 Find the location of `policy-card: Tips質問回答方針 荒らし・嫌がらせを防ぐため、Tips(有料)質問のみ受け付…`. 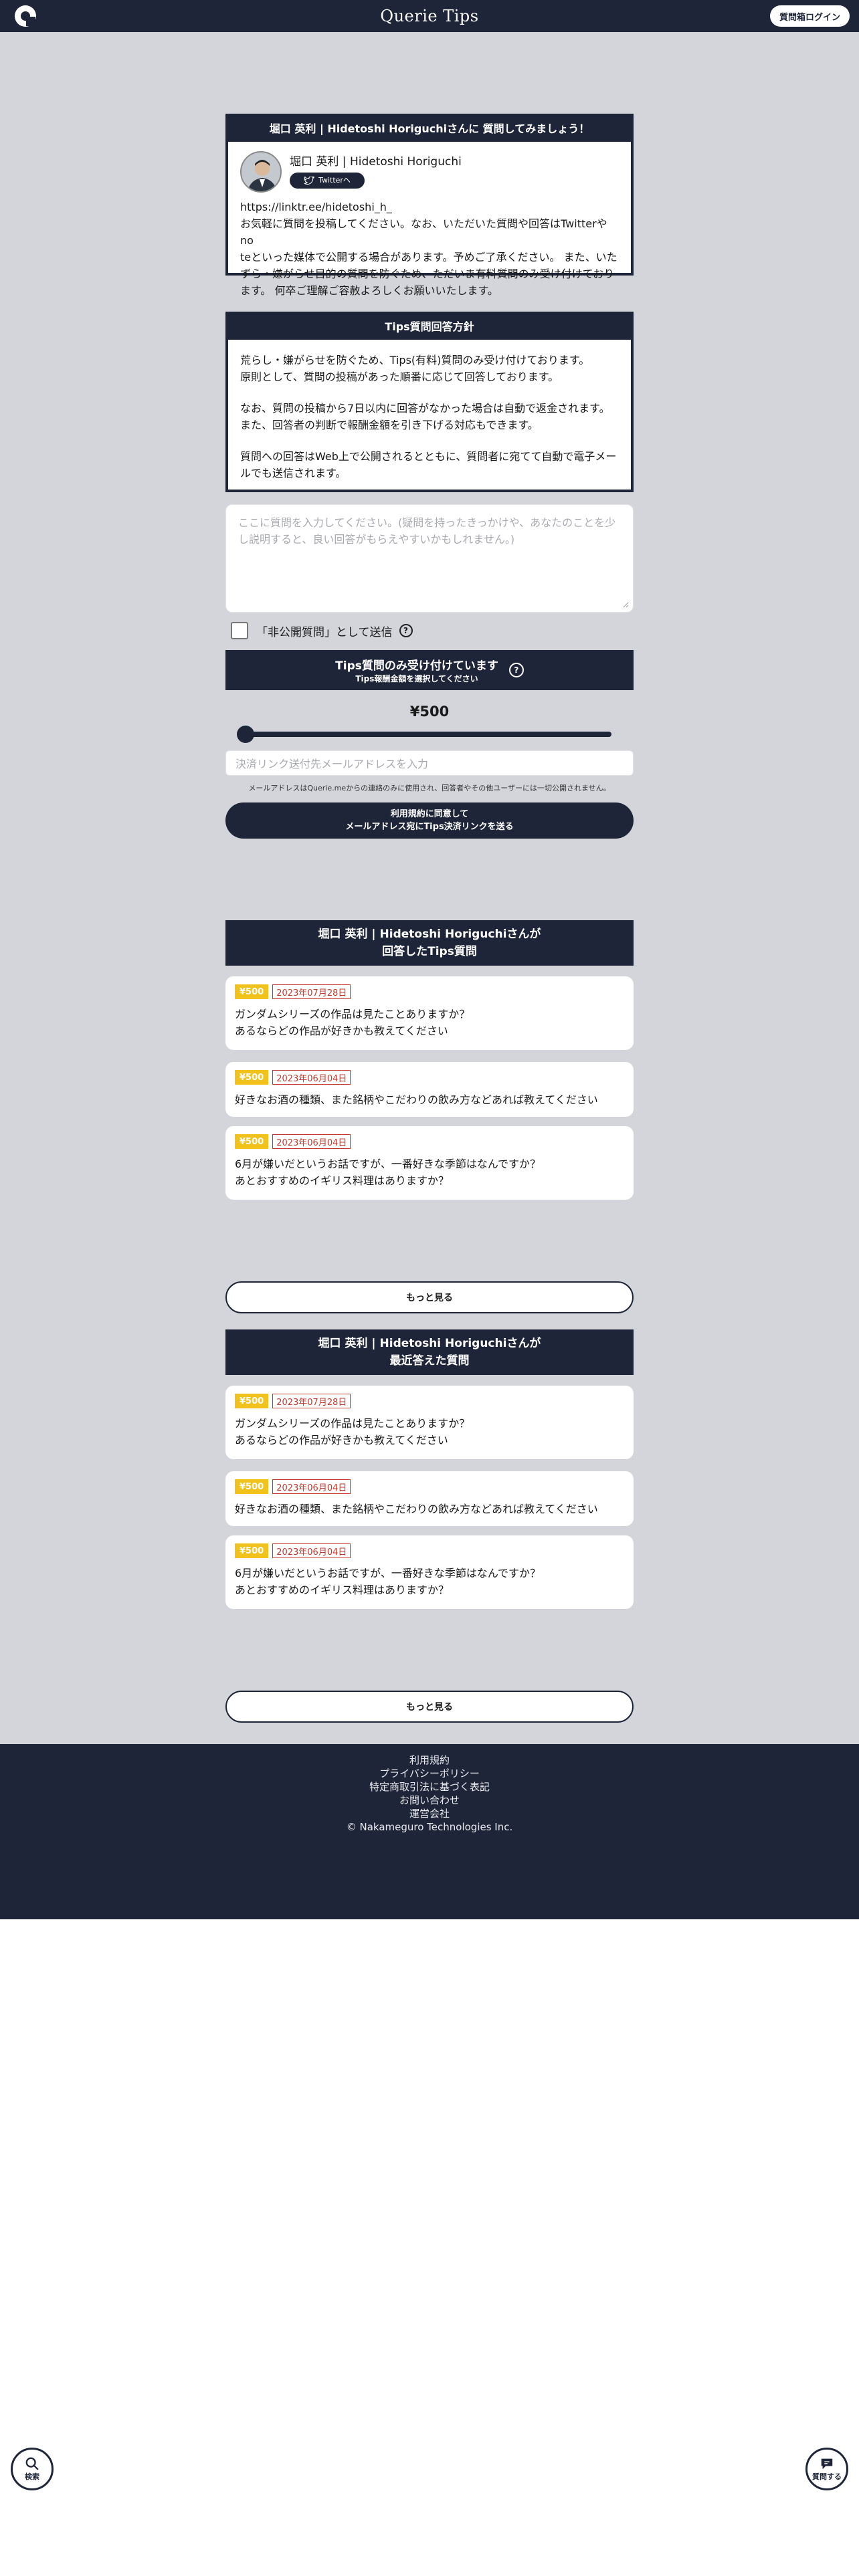

policy-card: Tips質問回答方針 荒らし・嫌がらせを防ぐため、Tips(有料)質問のみ受け付… is located at coordinates (429, 402).